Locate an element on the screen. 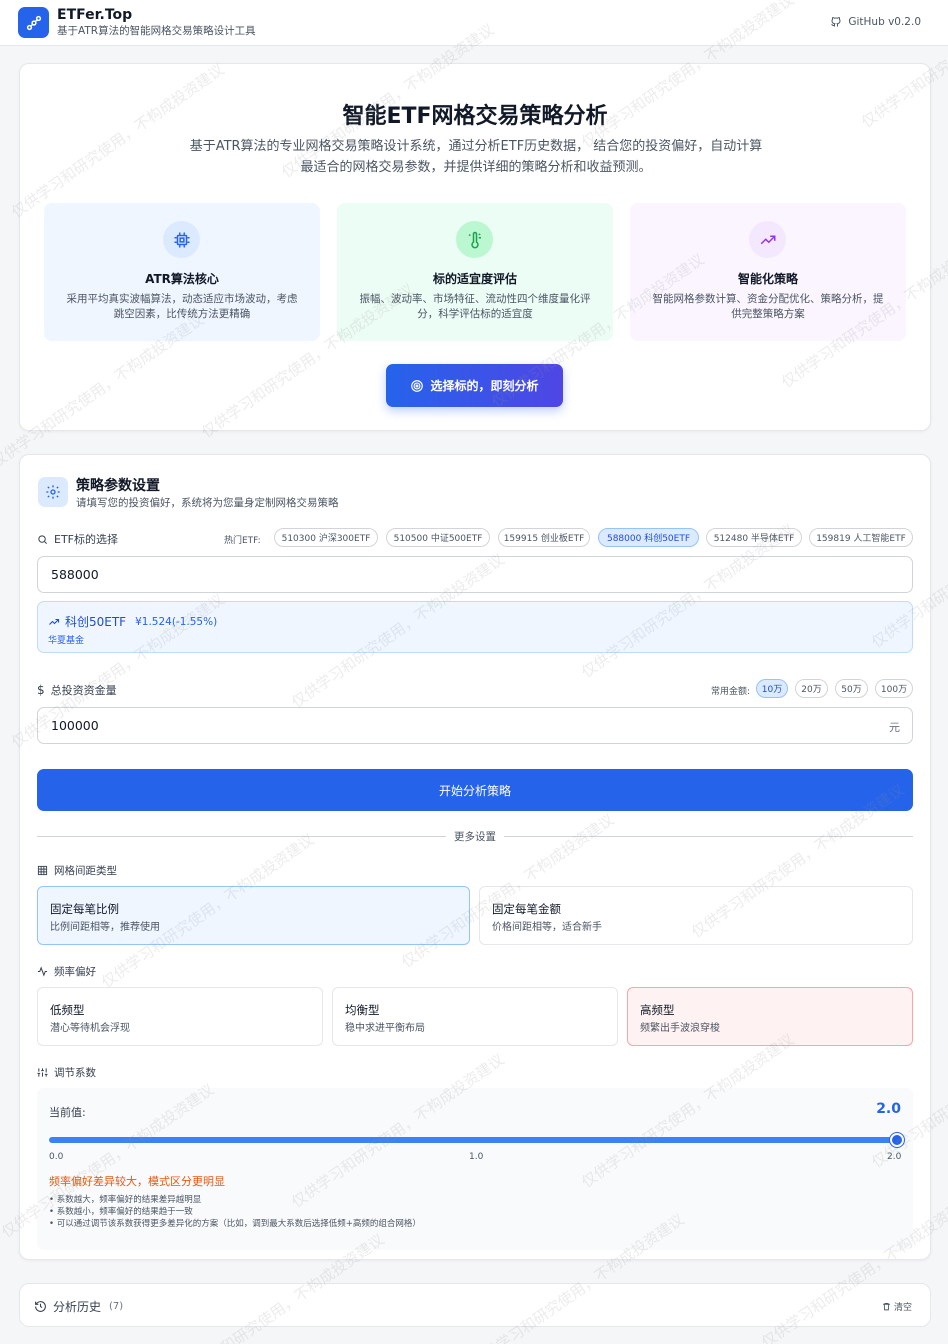  hot-etf-chip: 510300 沪深300ETF is located at coordinates (326, 537).